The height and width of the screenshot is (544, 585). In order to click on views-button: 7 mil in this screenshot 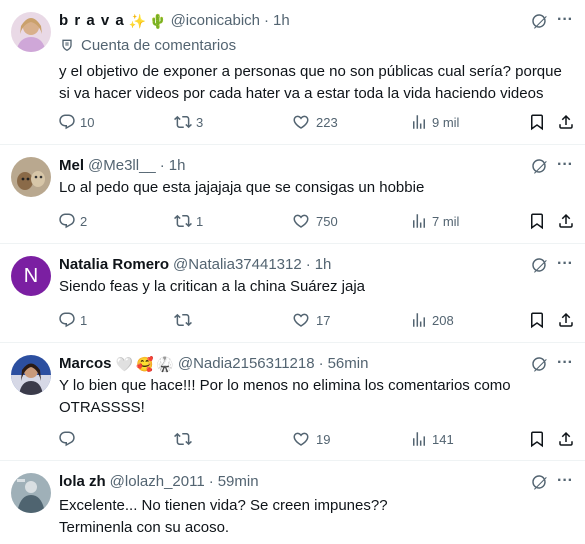, I will do `click(434, 221)`.